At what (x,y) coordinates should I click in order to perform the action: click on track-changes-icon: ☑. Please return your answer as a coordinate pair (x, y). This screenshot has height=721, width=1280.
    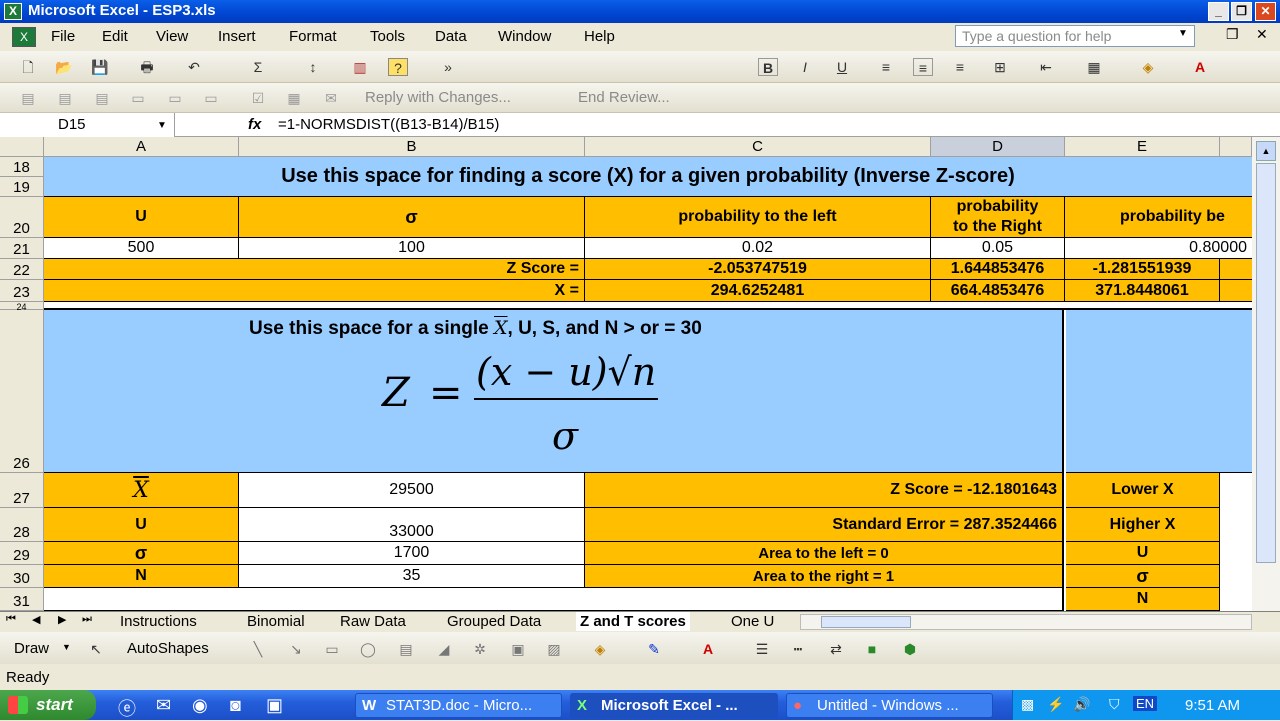
    Looking at the image, I should click on (258, 98).